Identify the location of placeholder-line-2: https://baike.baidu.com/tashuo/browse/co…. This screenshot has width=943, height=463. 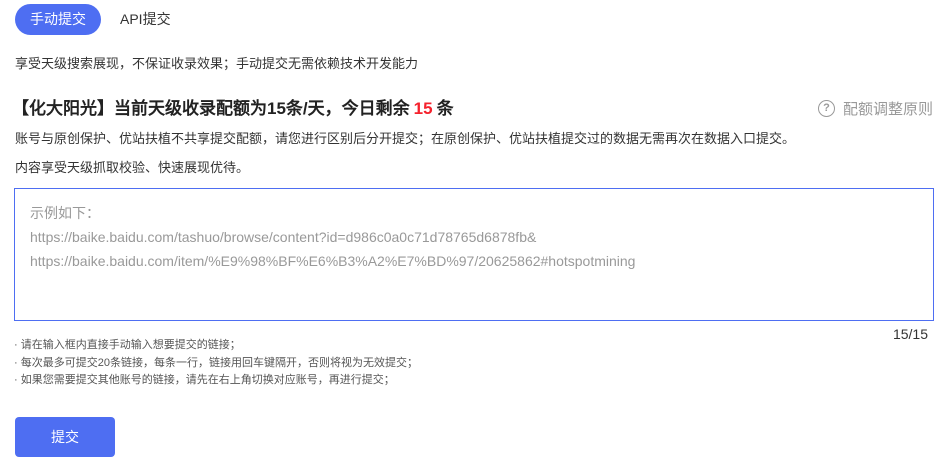
(283, 237).